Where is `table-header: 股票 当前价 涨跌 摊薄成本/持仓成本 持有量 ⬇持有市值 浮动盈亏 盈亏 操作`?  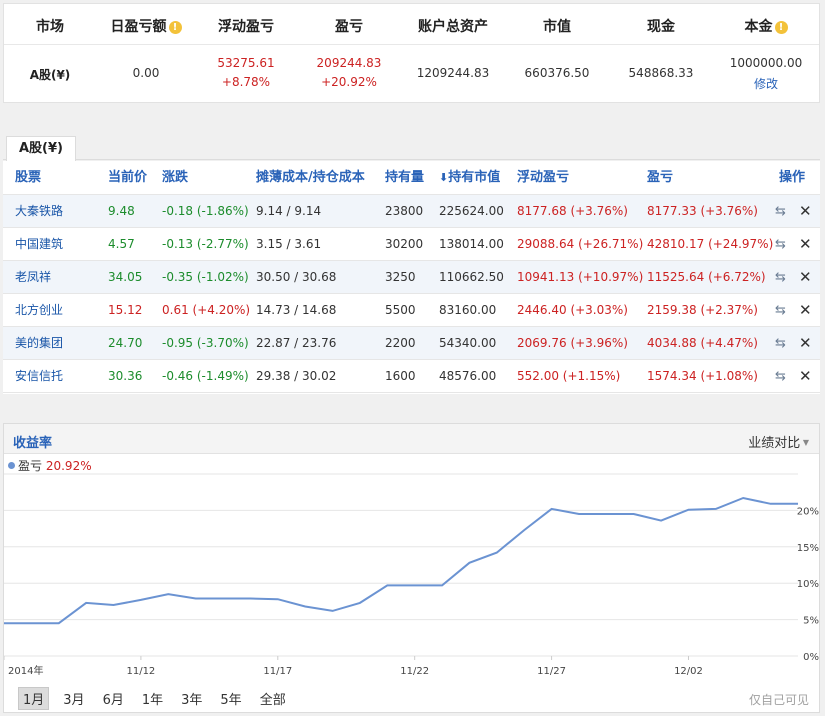 table-header: 股票 当前价 涨跌 摊薄成本/持仓成本 持有量 ⬇持有市值 浮动盈亏 盈亏 操作 is located at coordinates (411, 178).